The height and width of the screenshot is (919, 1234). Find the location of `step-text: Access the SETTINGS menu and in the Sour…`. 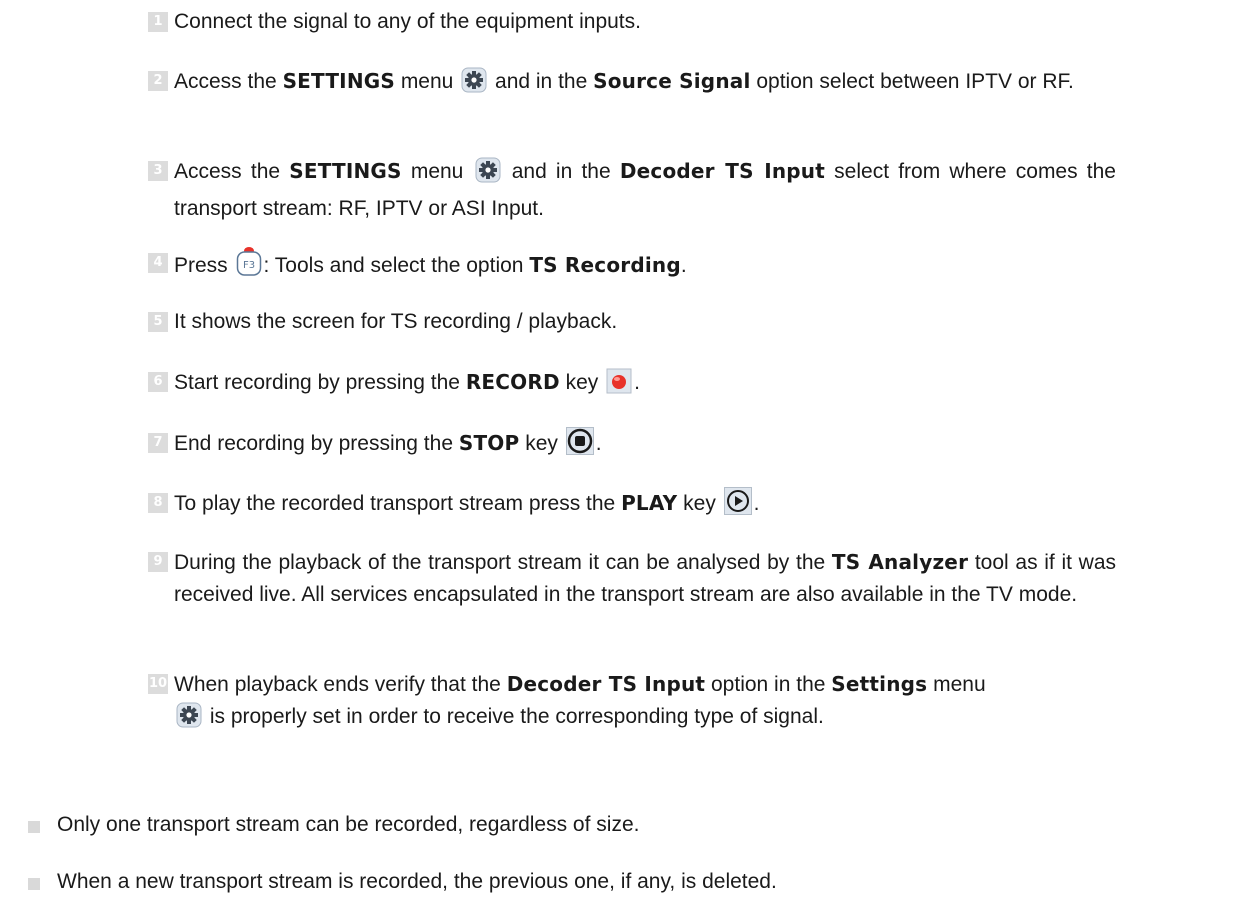

step-text: Access the SETTINGS menu and in the Sour… is located at coordinates (645, 84).